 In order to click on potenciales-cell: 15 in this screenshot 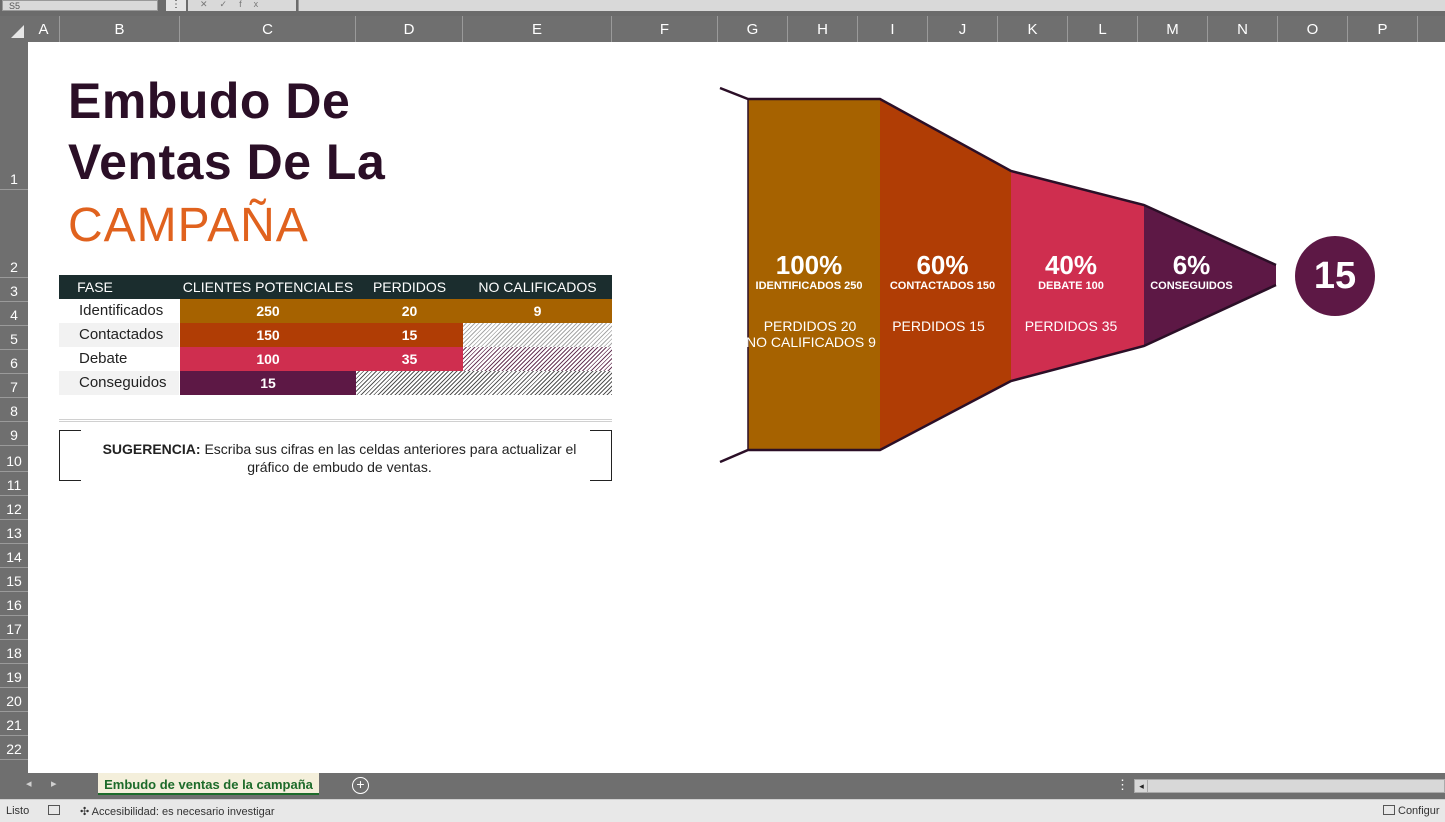, I will do `click(268, 383)`.